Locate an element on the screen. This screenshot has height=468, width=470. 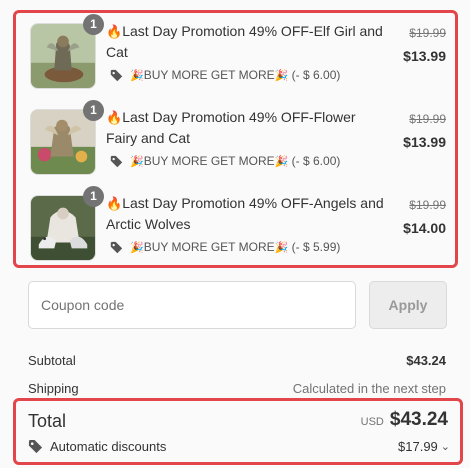
shipping-value: Calculated in the next step is located at coordinates (369, 388).